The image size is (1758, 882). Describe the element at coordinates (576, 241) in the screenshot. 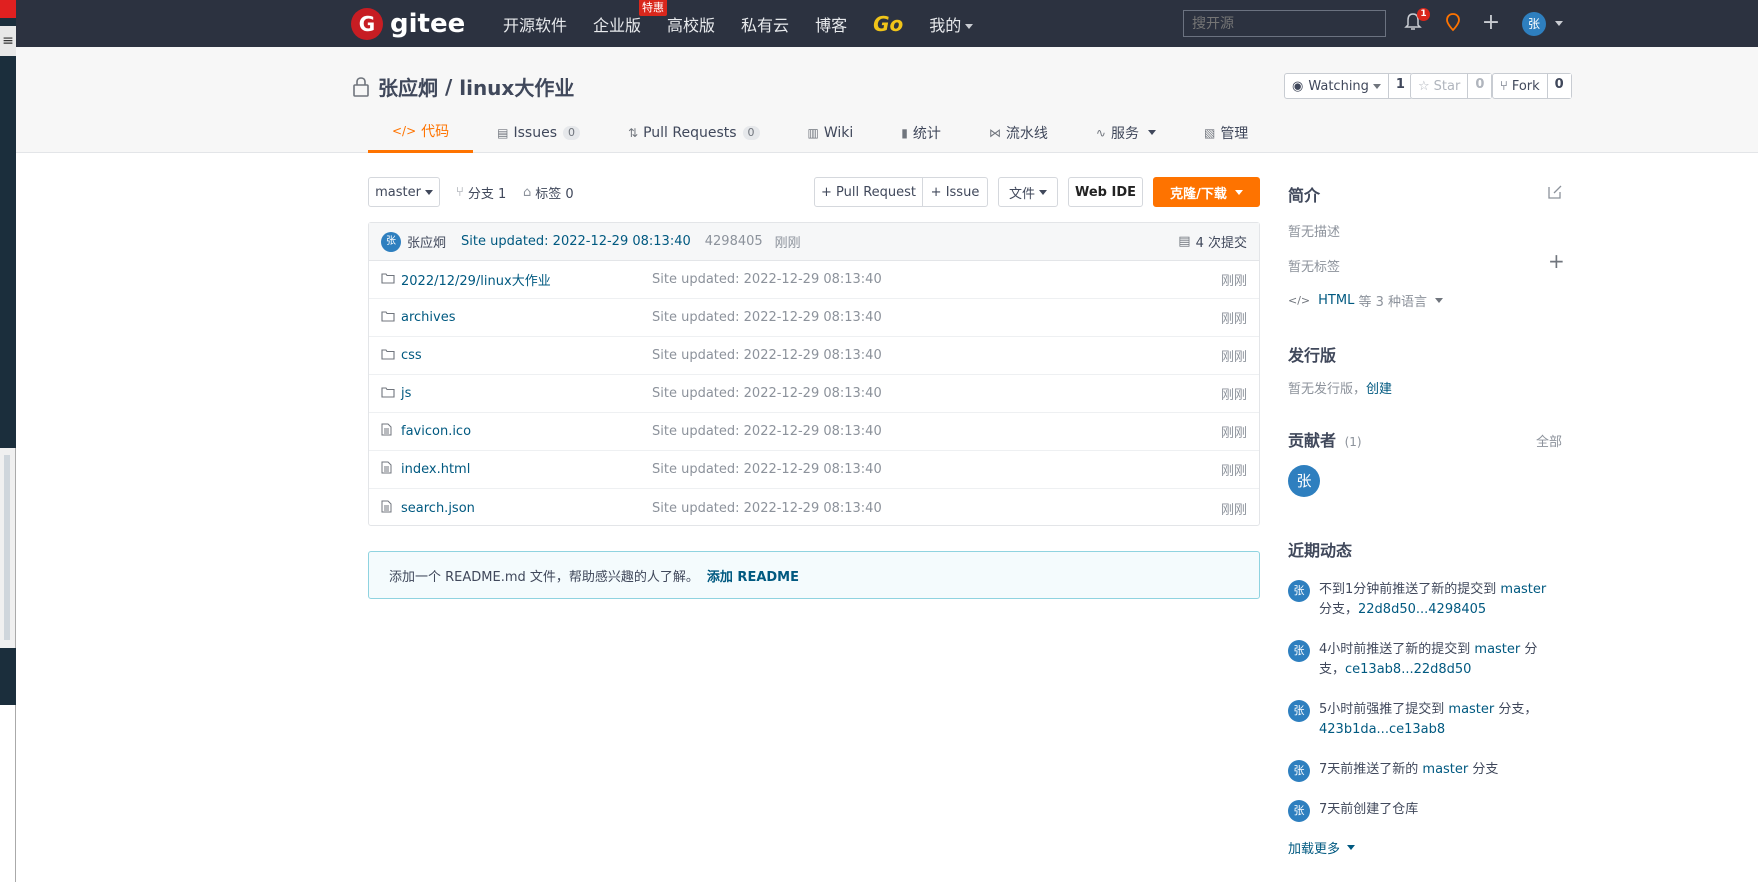

I see `commit-message: Site updated: 2022-12-29 08:13:40` at that location.